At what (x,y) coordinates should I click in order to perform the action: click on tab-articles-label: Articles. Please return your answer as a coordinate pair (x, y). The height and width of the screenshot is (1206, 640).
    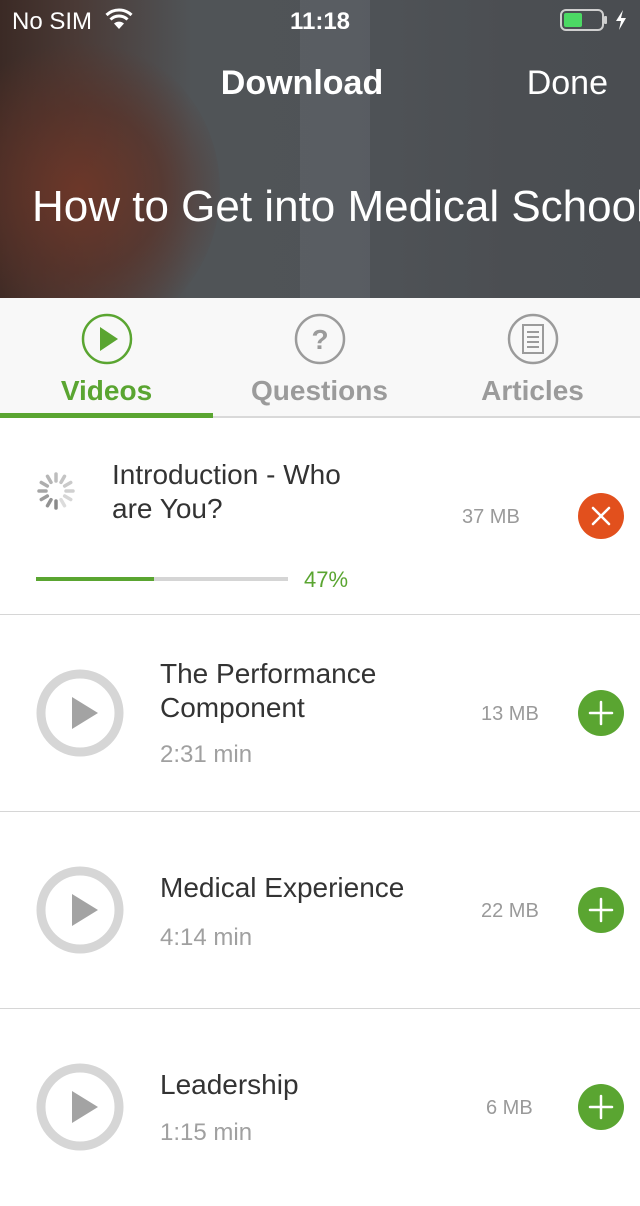
    Looking at the image, I should click on (532, 390).